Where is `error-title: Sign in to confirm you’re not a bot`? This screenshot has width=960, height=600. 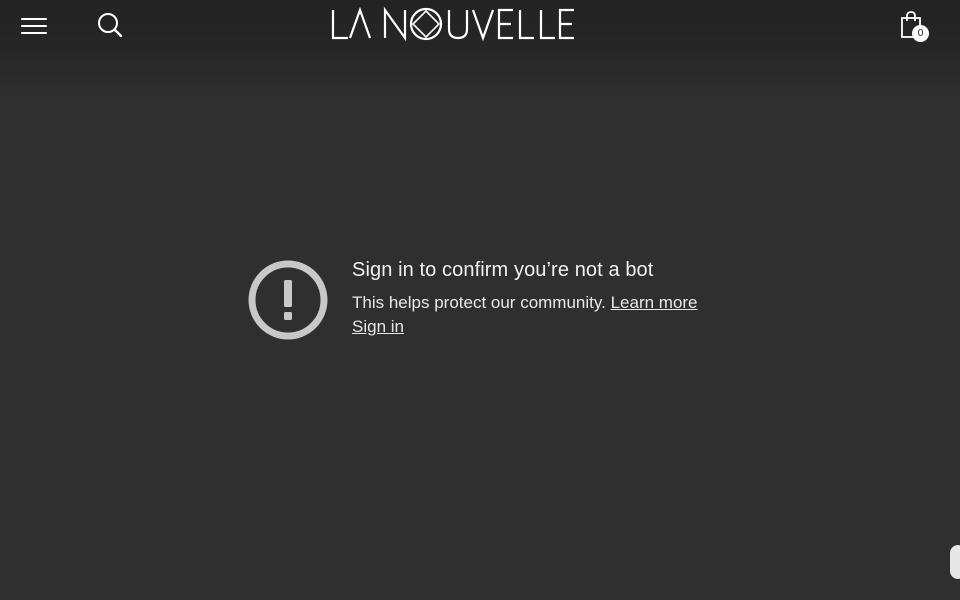 error-title: Sign in to confirm you’re not a bot is located at coordinates (503, 270).